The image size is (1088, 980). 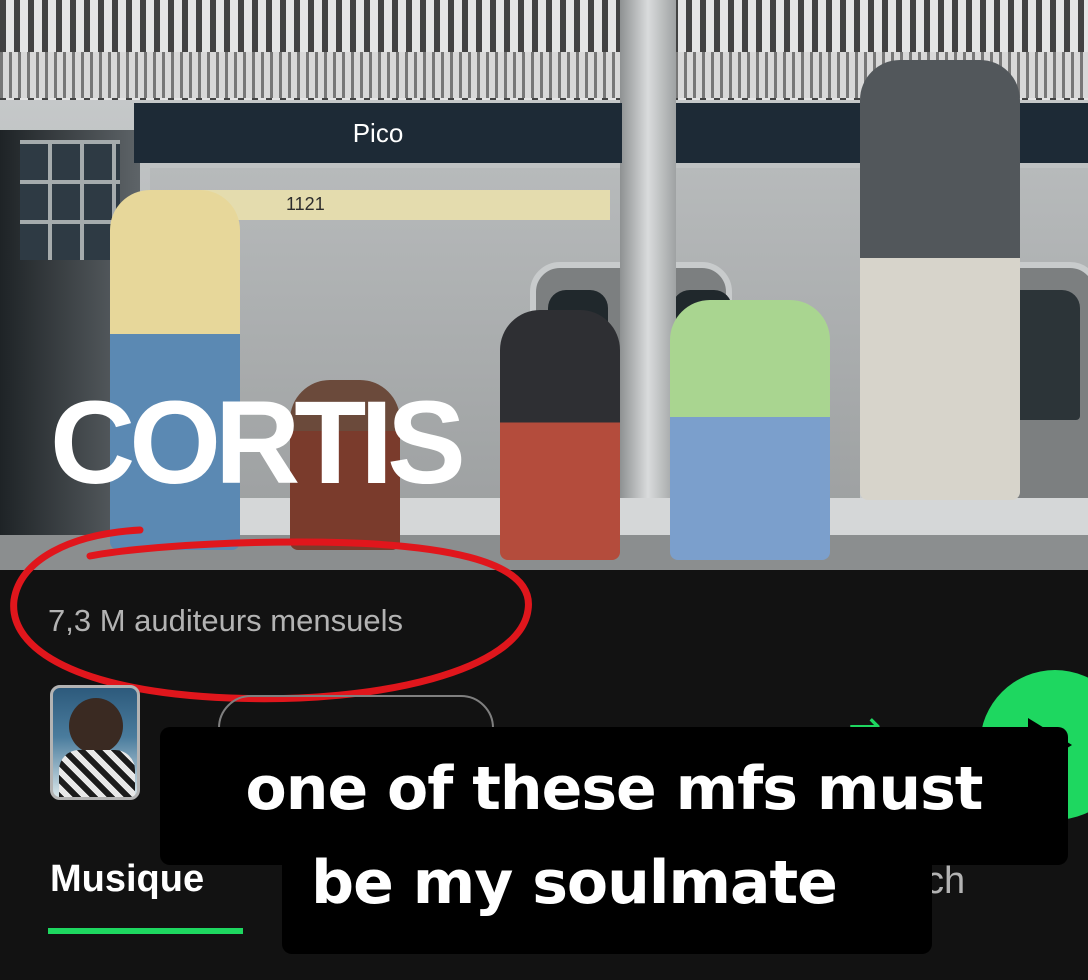 I want to click on station-window-grid, so click(x=70, y=200).